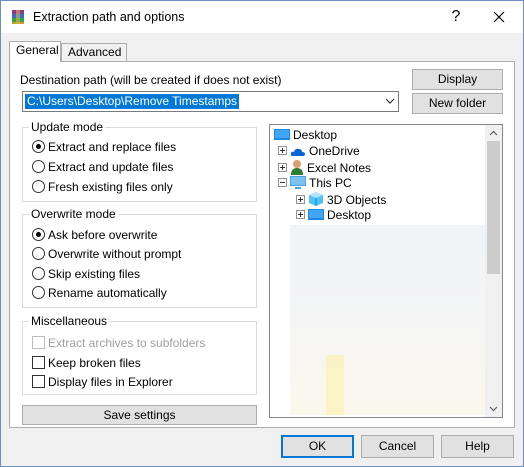  I want to click on scroll-up-icon, so click(493, 133).